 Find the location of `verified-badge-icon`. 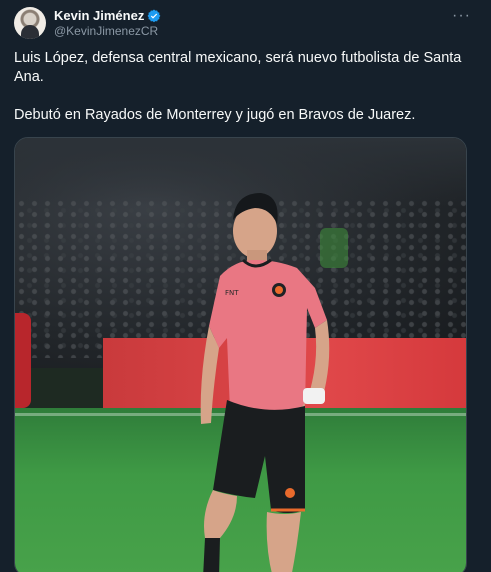

verified-badge-icon is located at coordinates (154, 15).